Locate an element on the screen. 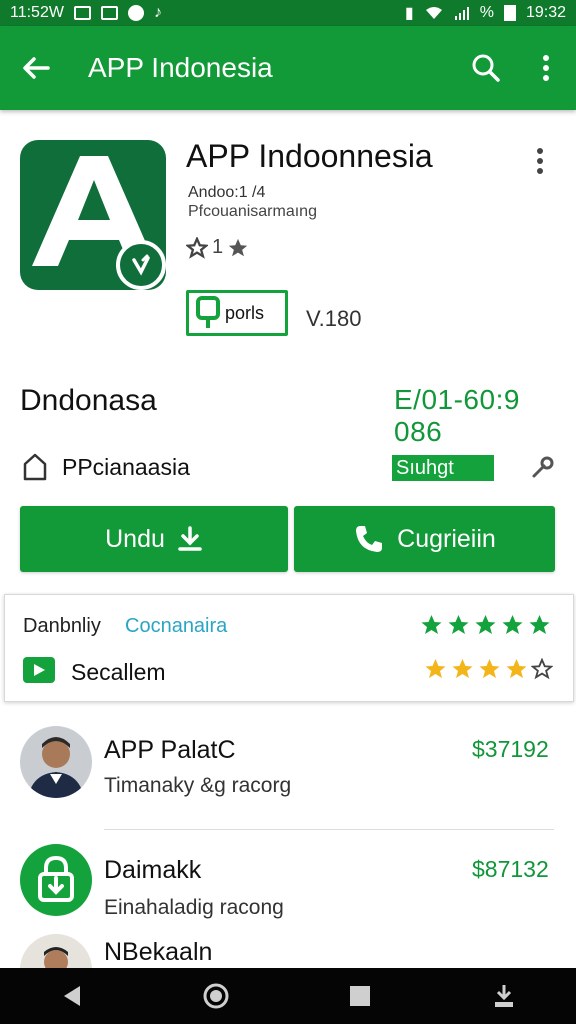  nav-recents-button is located at coordinates (360, 996).